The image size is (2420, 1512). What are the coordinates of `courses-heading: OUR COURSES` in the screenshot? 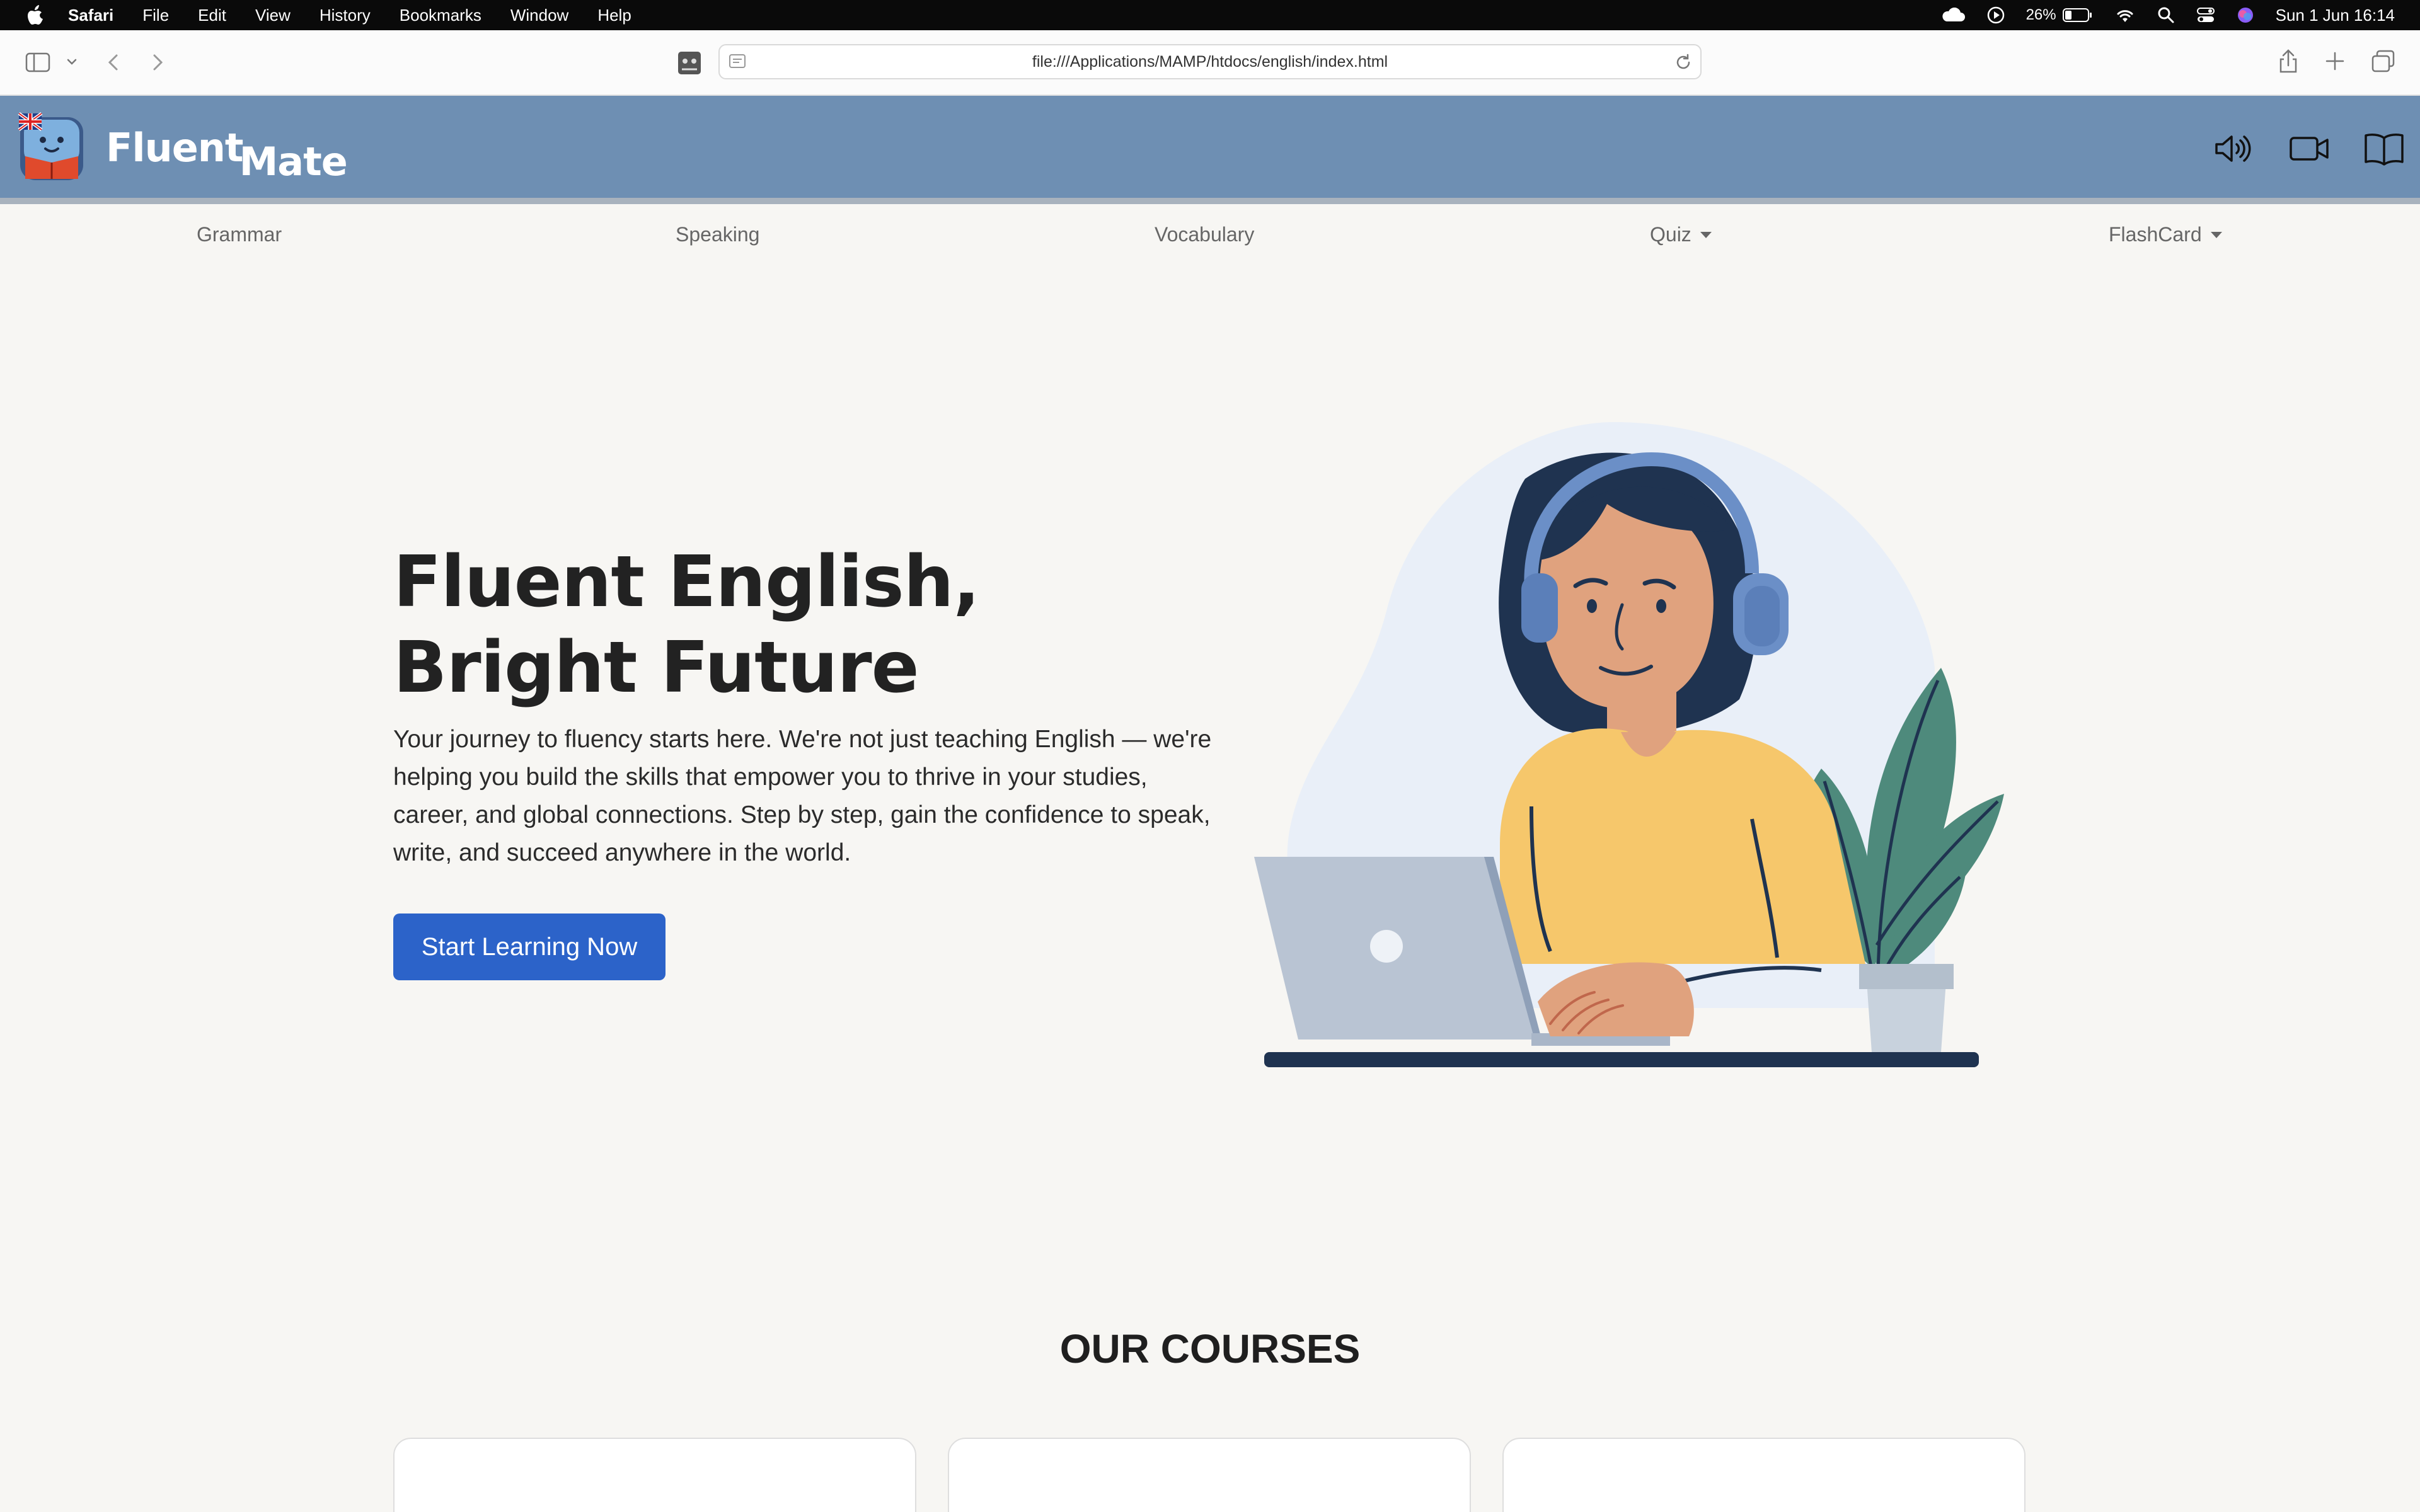 It's located at (1210, 1349).